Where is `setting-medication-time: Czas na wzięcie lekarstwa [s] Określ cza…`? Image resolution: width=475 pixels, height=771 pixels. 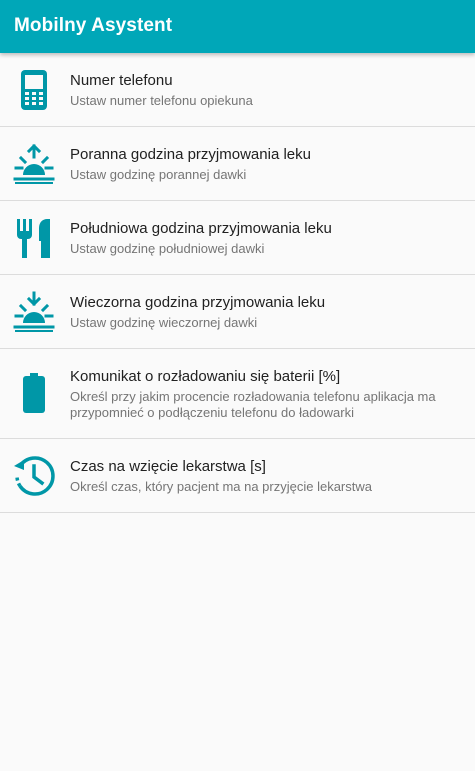
setting-medication-time: Czas na wzięcie lekarstwa [s] Określ cza… is located at coordinates (237, 476).